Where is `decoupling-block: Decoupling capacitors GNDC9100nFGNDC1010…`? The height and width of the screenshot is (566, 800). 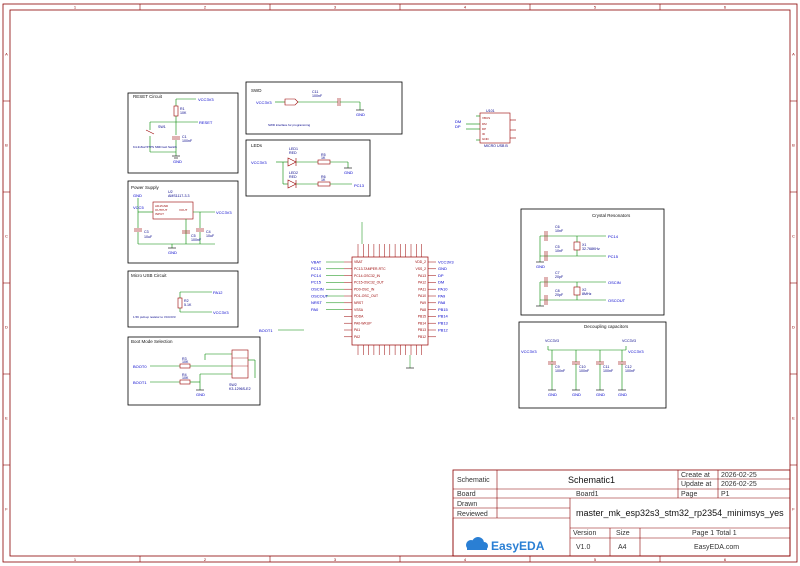 decoupling-block: Decoupling capacitors GNDC9100nFGNDC1010… is located at coordinates (592, 365).